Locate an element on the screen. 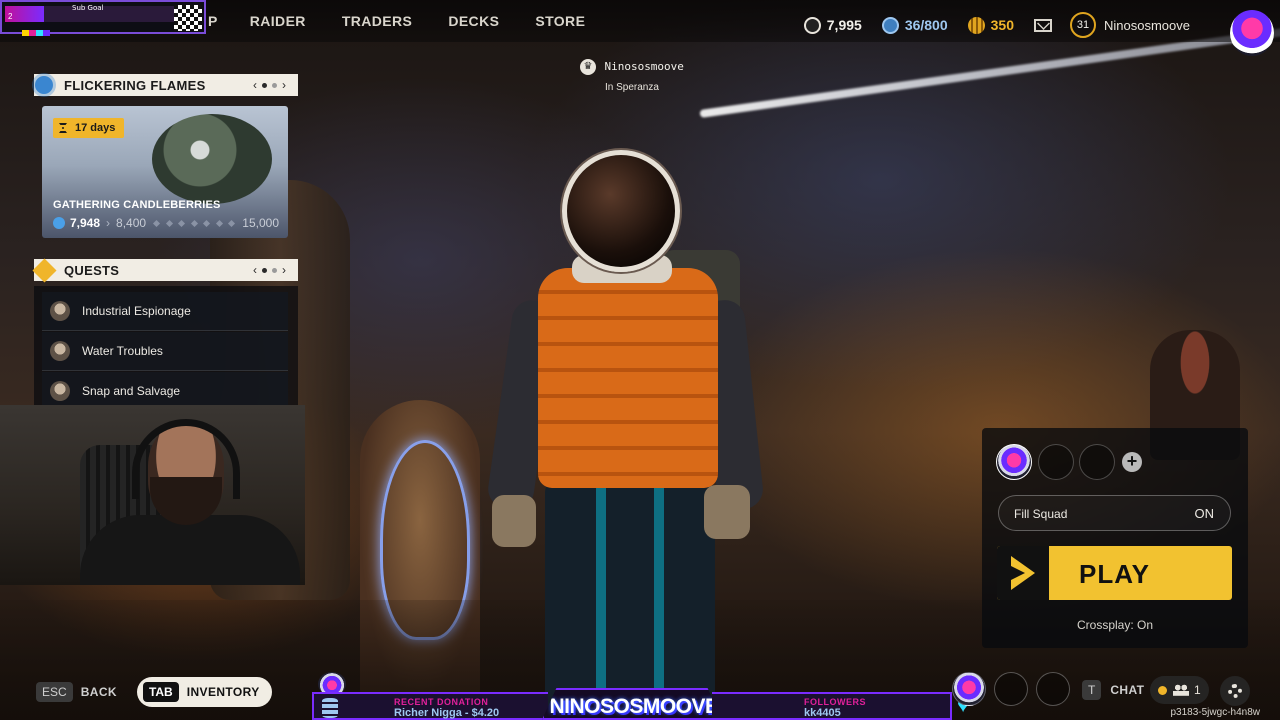 This screenshot has height=720, width=1280. quests-pager: ‹ › is located at coordinates (269, 270).